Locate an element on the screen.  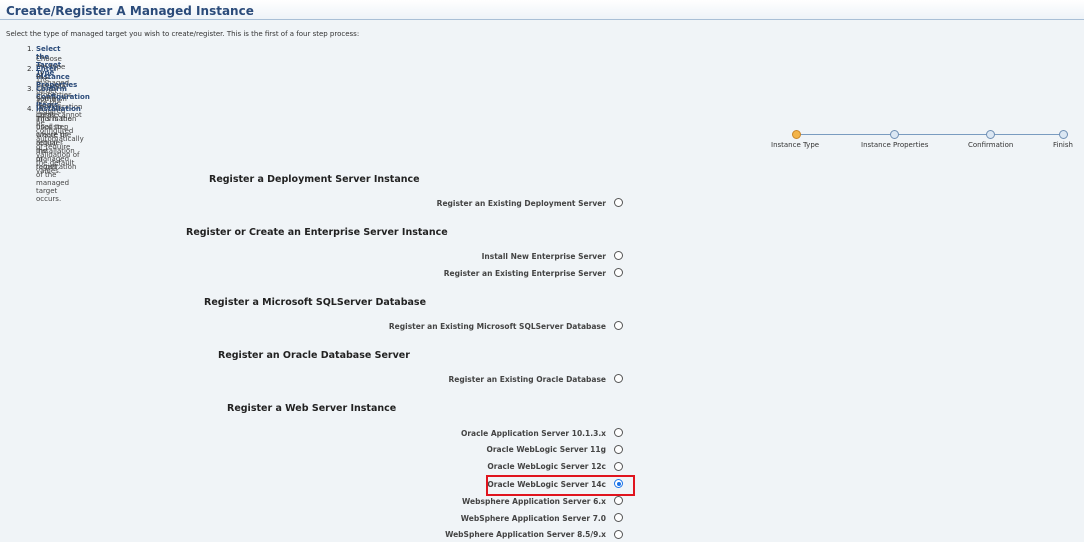
option-label: Oracle WebLogic Server 12c is located at coordinates (546, 466).